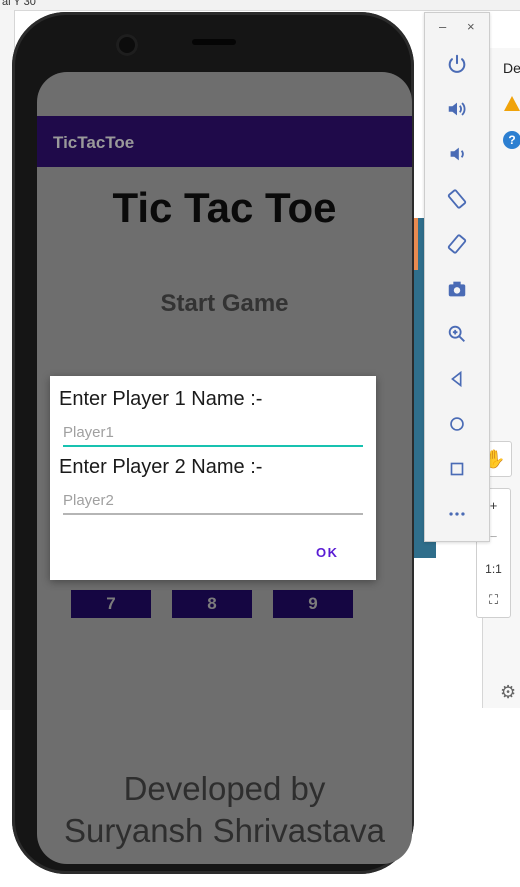  Describe the element at coordinates (457, 289) in the screenshot. I see `camera-icon` at that location.